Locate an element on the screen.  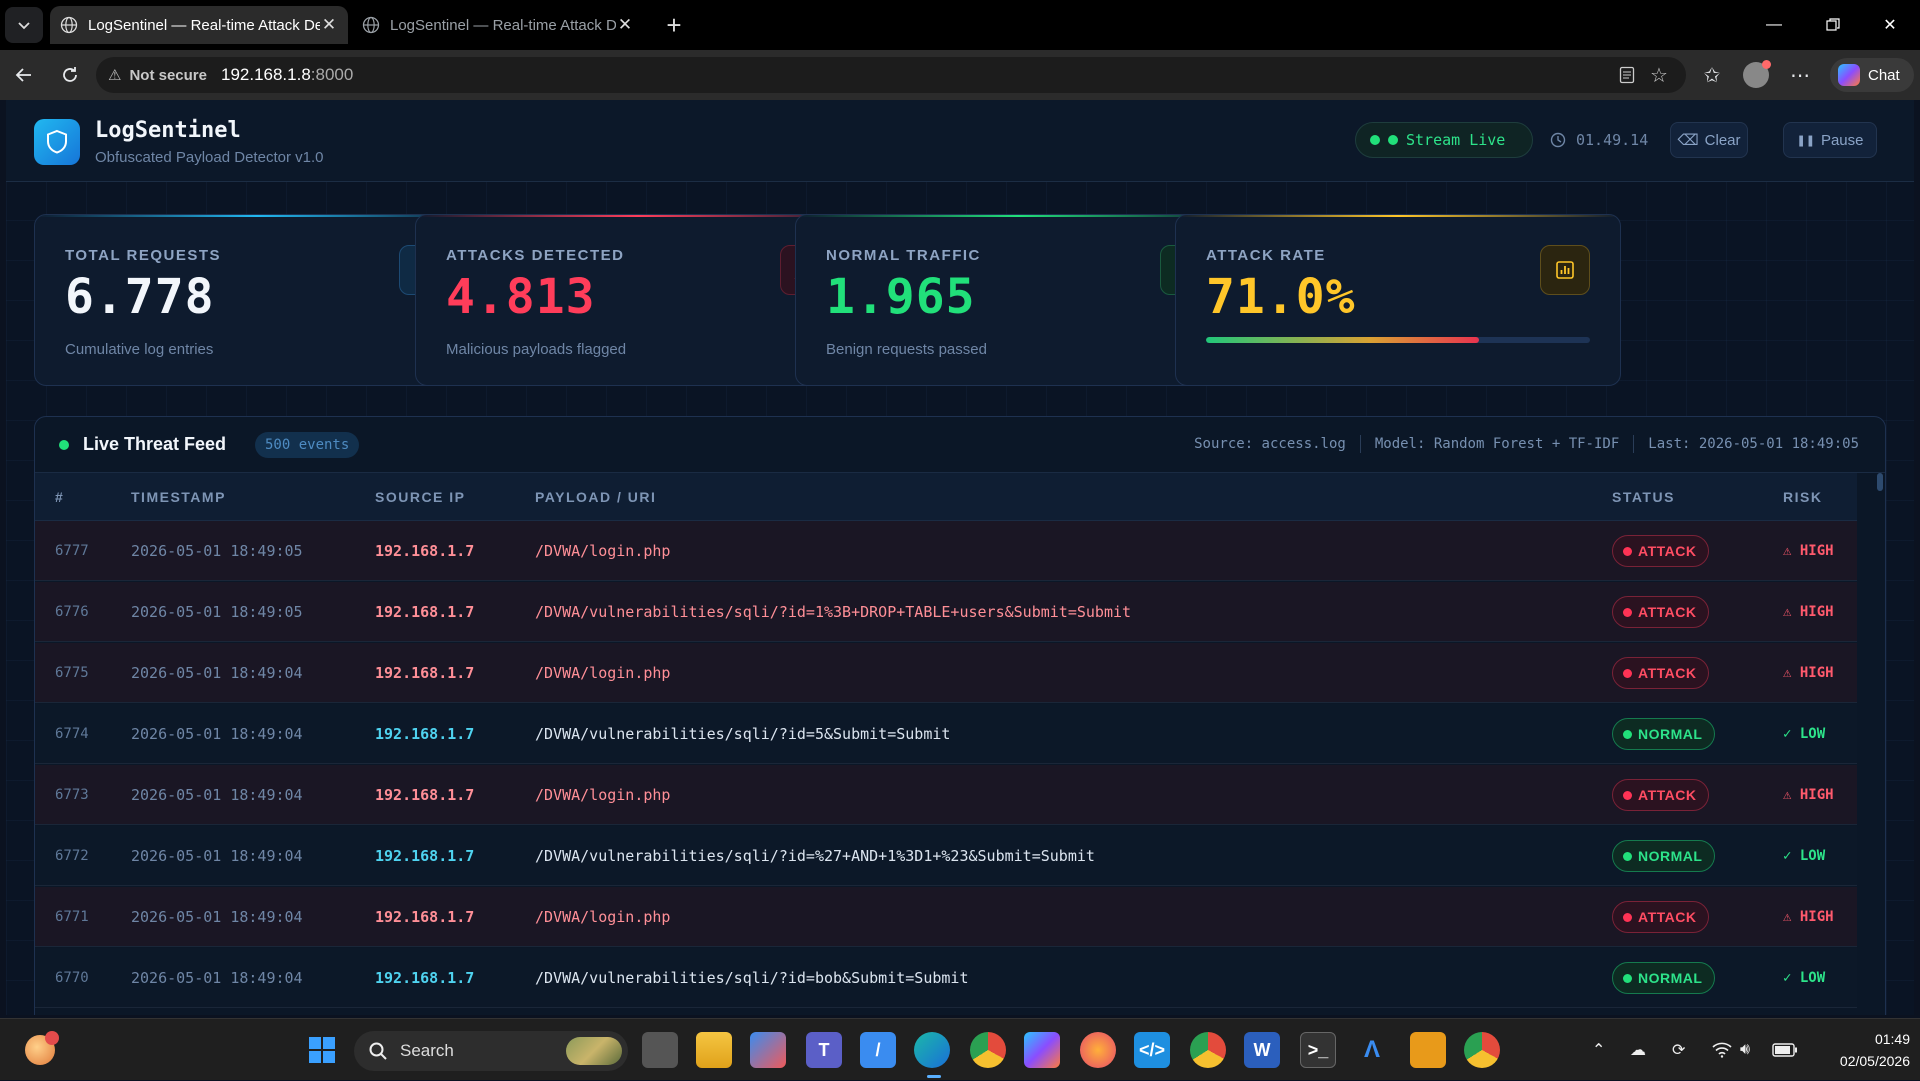
pause-button: ❚❚ Pause is located at coordinates (1830, 140).